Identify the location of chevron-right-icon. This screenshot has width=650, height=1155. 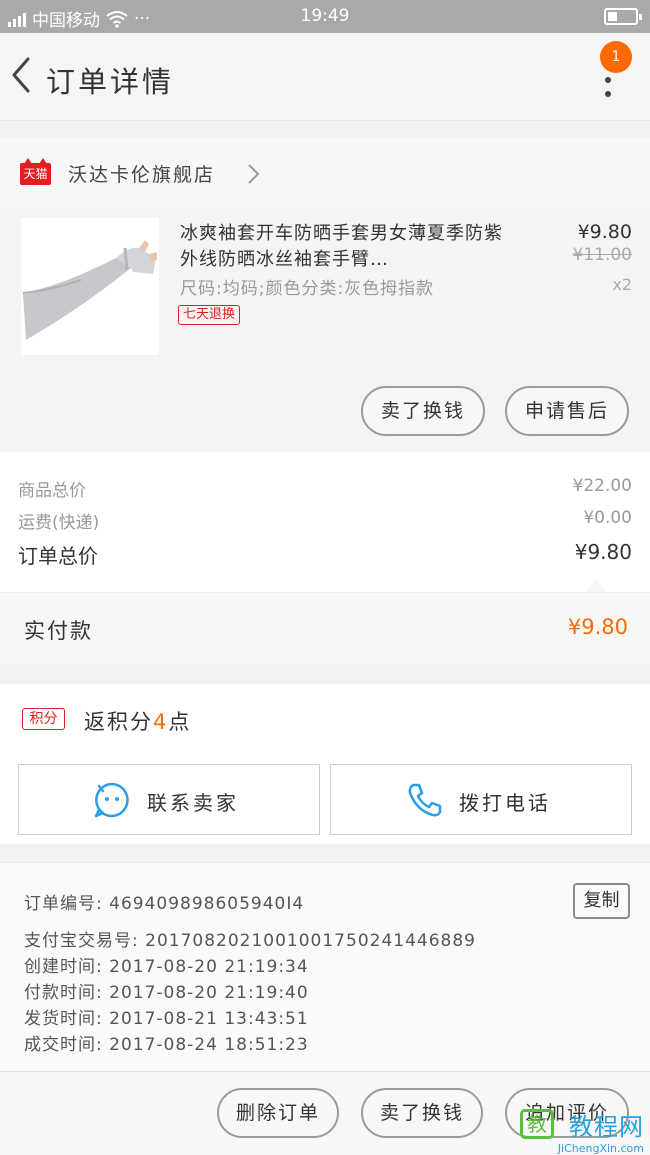
(254, 174).